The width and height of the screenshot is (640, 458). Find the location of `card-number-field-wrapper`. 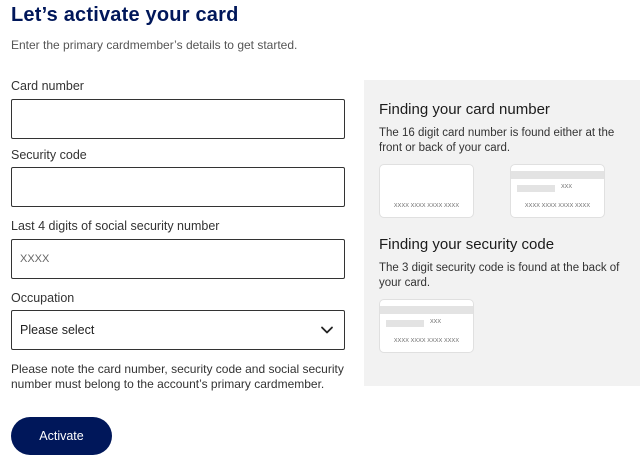

card-number-field-wrapper is located at coordinates (178, 119).